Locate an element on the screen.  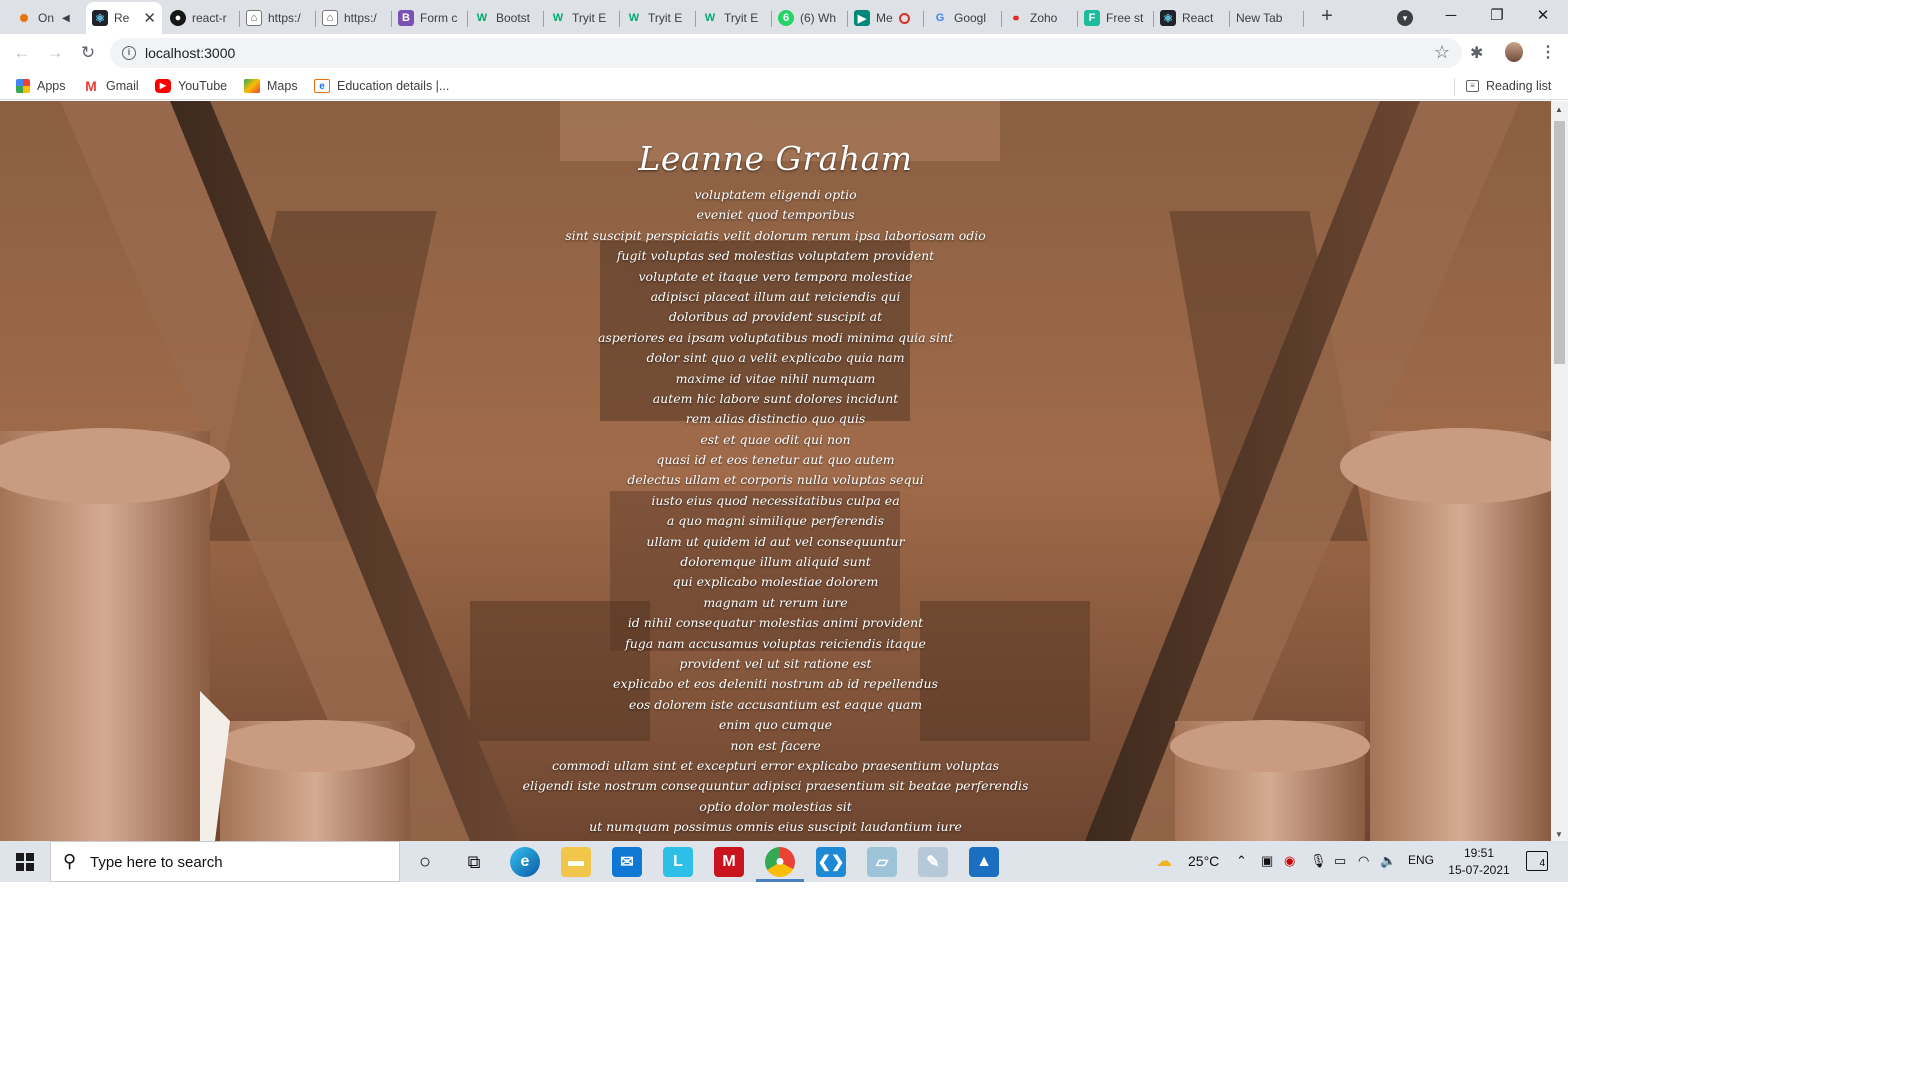
apps-grid-icon is located at coordinates (23, 86).